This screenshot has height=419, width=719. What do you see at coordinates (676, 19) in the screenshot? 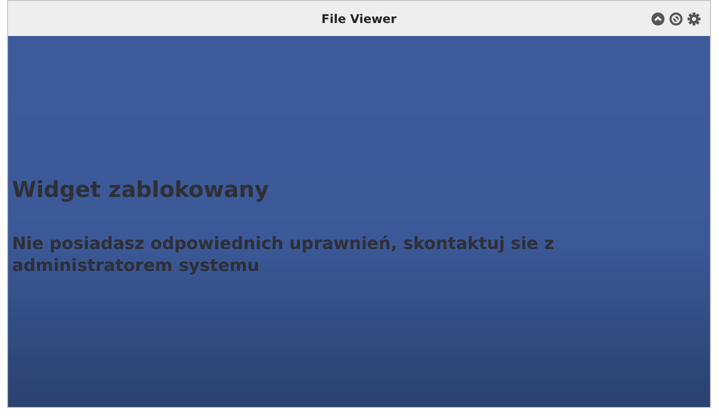
I see `block-icon` at bounding box center [676, 19].